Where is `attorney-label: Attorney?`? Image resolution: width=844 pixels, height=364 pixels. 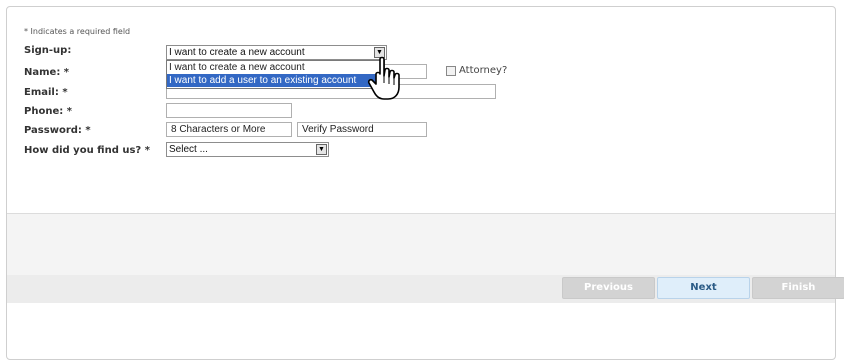 attorney-label: Attorney? is located at coordinates (483, 70).